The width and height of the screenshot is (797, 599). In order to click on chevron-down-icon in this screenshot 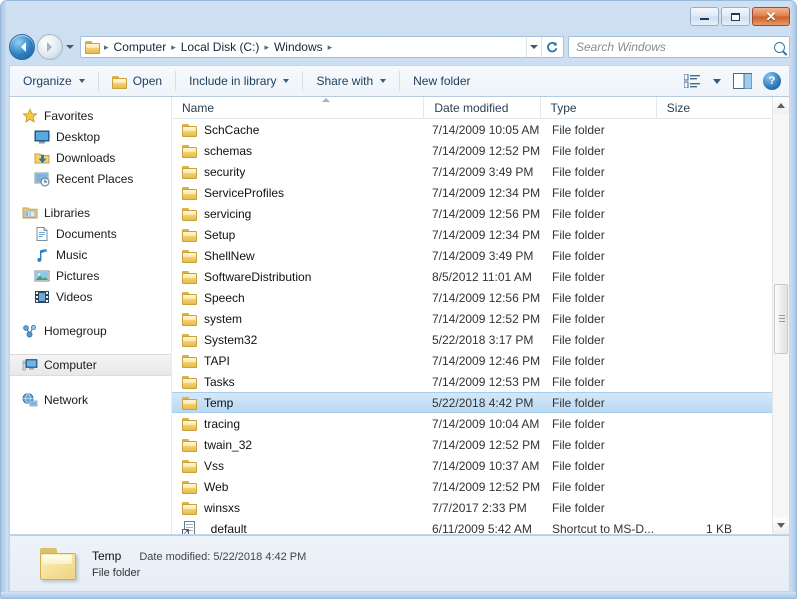, I will do `click(70, 47)`.